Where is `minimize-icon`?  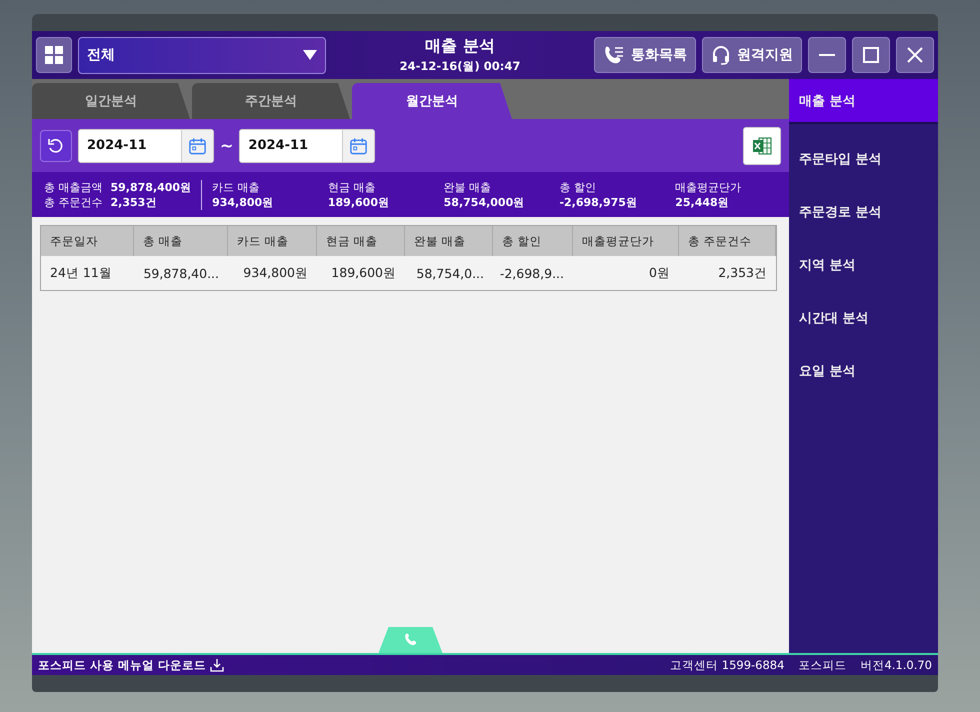
minimize-icon is located at coordinates (827, 55).